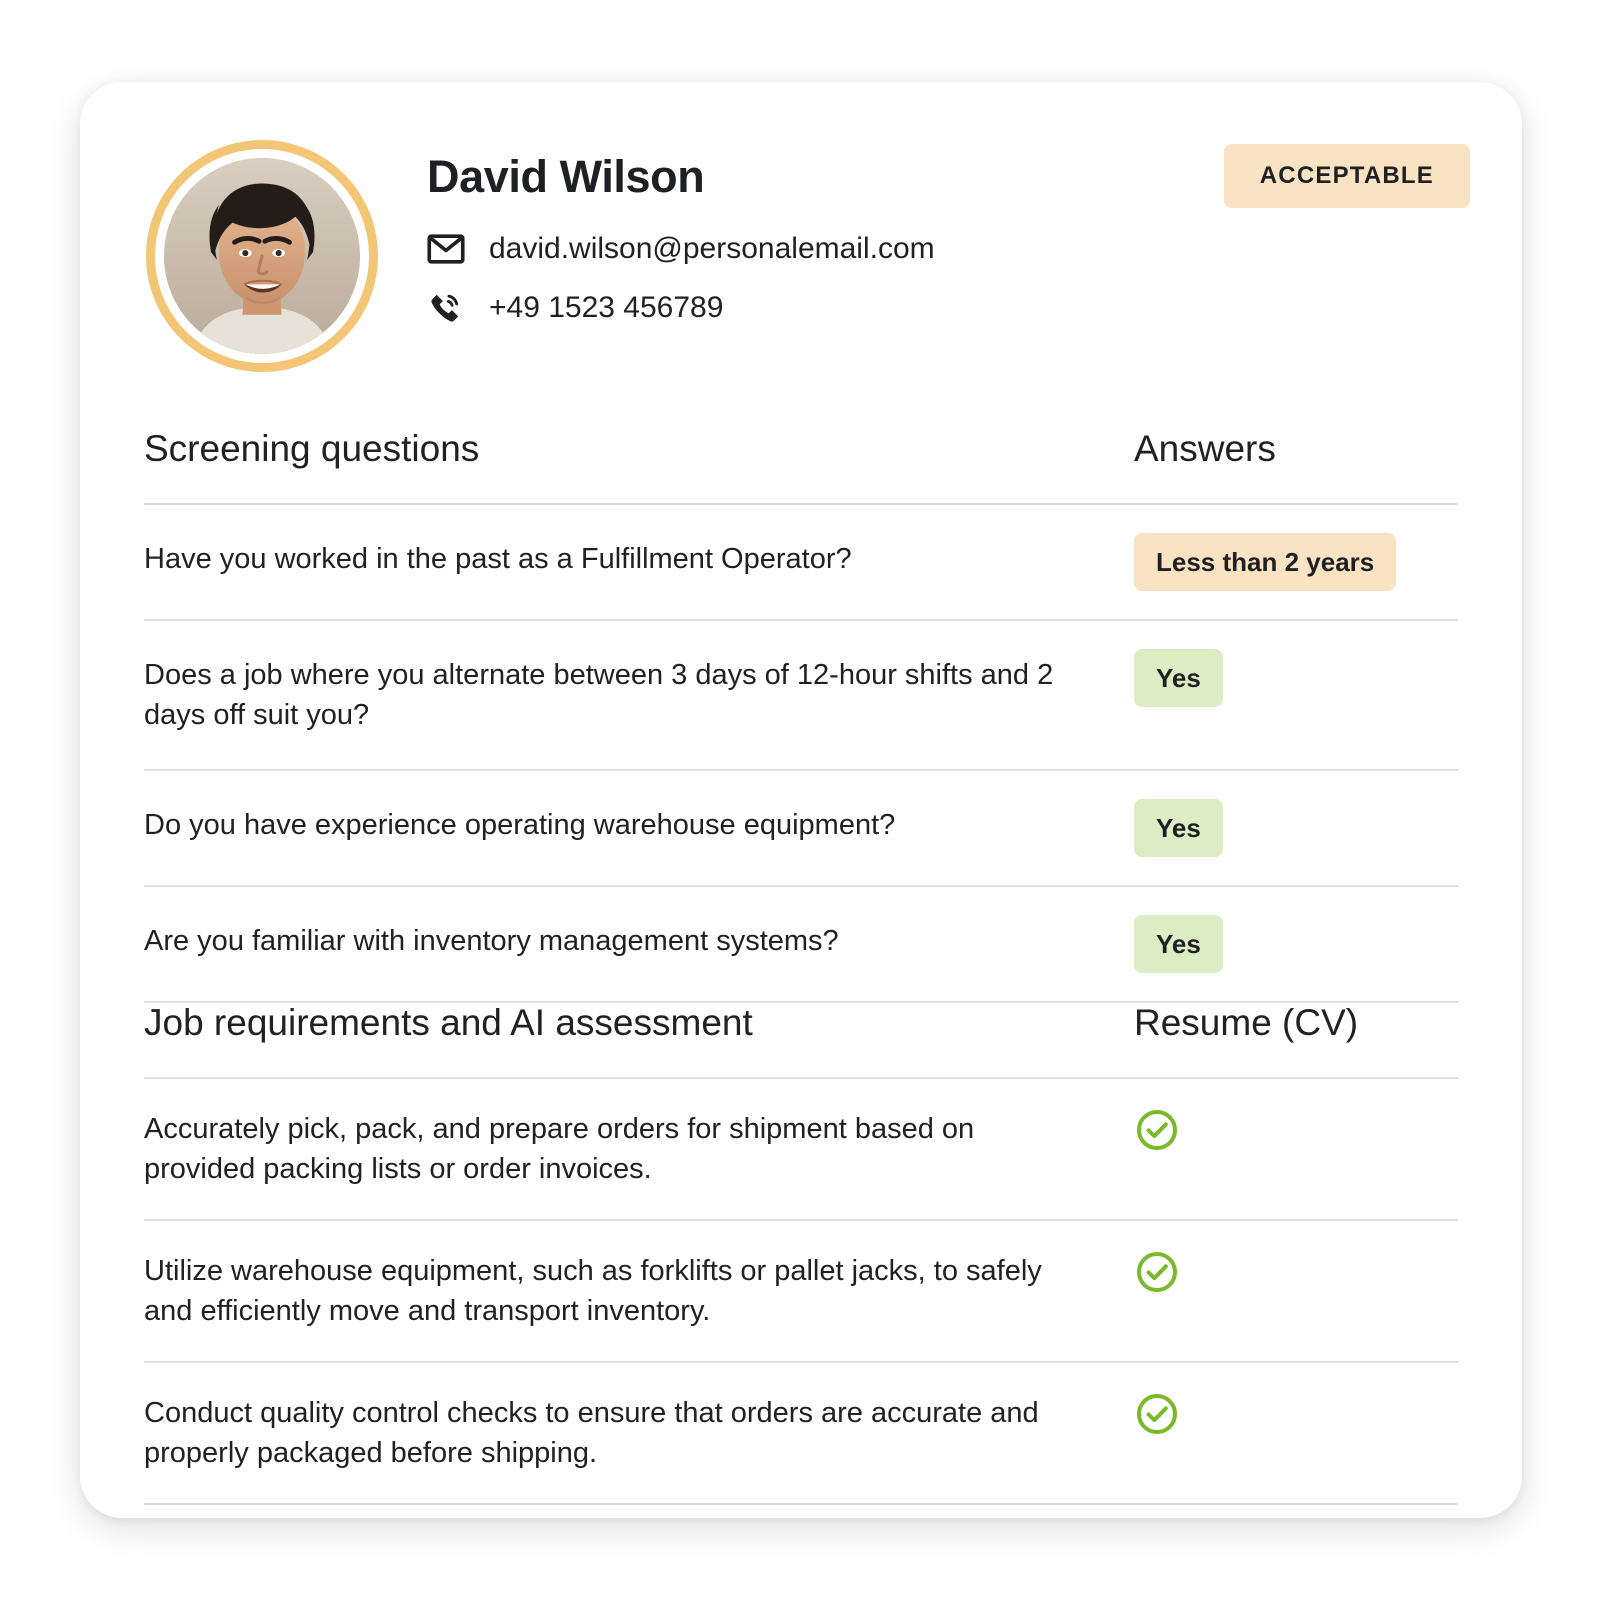 The image size is (1600, 1600). I want to click on answers-column-header: Answers, so click(1205, 448).